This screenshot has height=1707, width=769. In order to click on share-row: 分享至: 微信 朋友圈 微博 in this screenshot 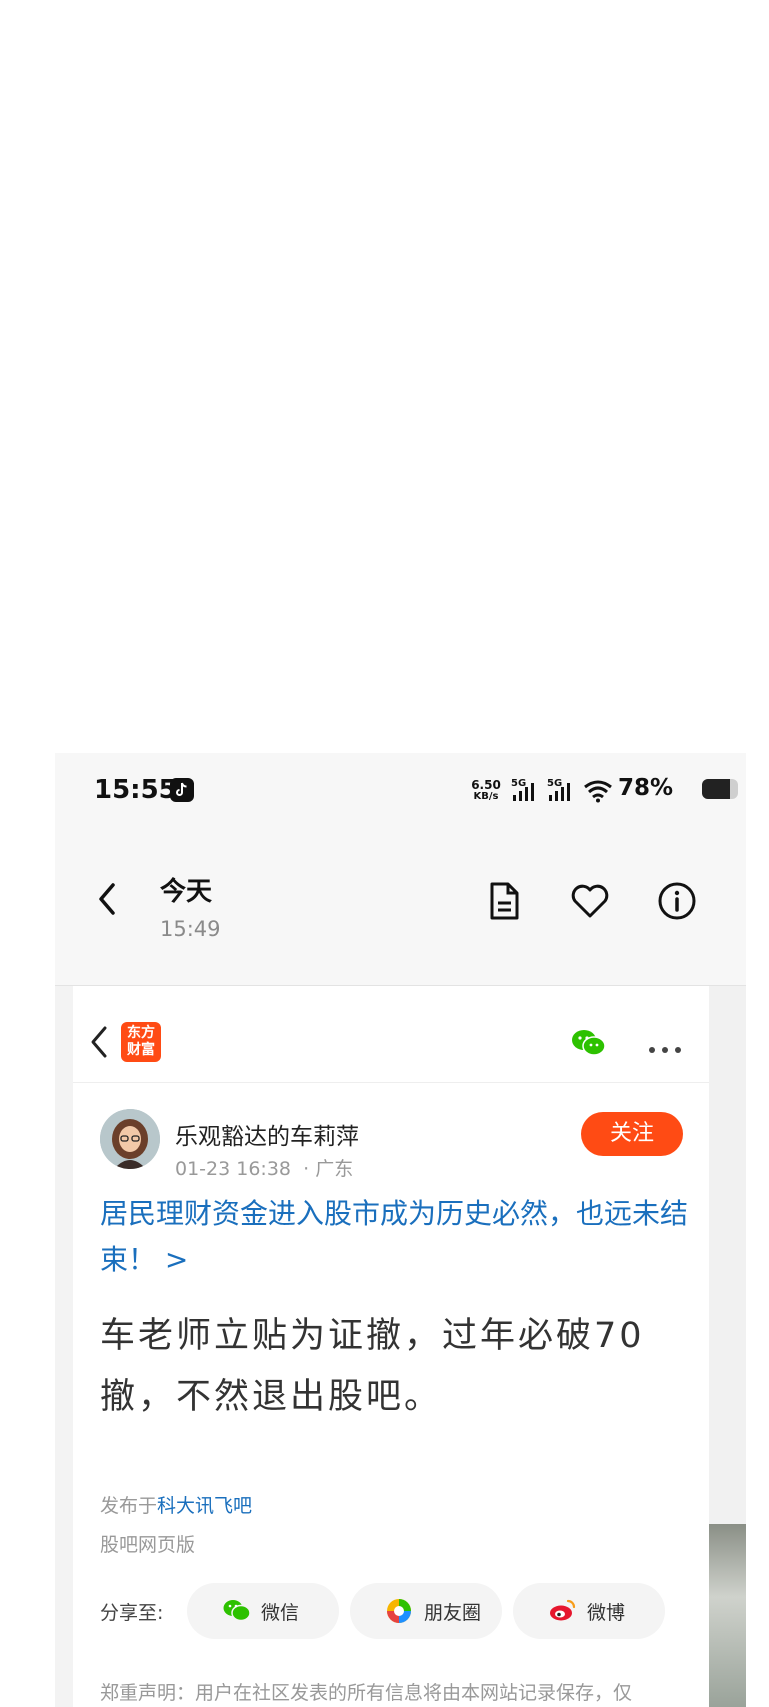, I will do `click(395, 1611)`.